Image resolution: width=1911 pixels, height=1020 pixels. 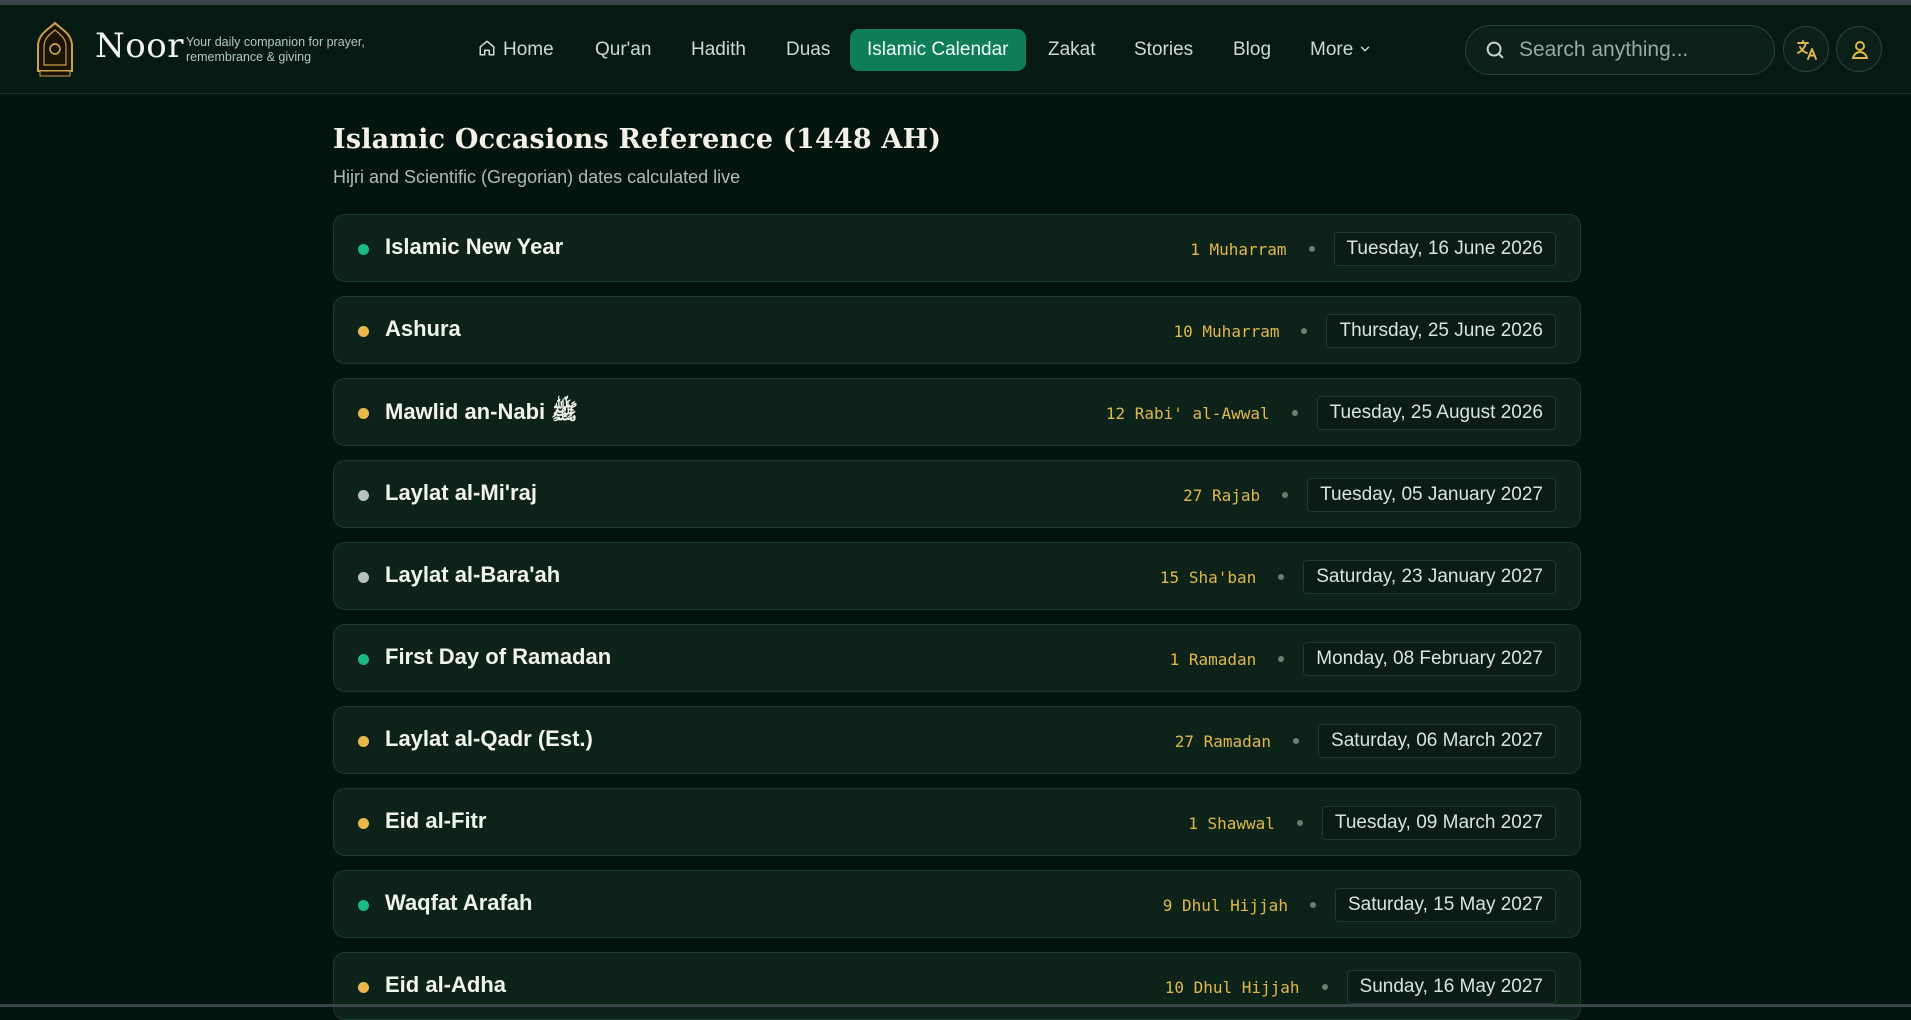 I want to click on hijri-date: 1 Muharram, so click(x=1238, y=249).